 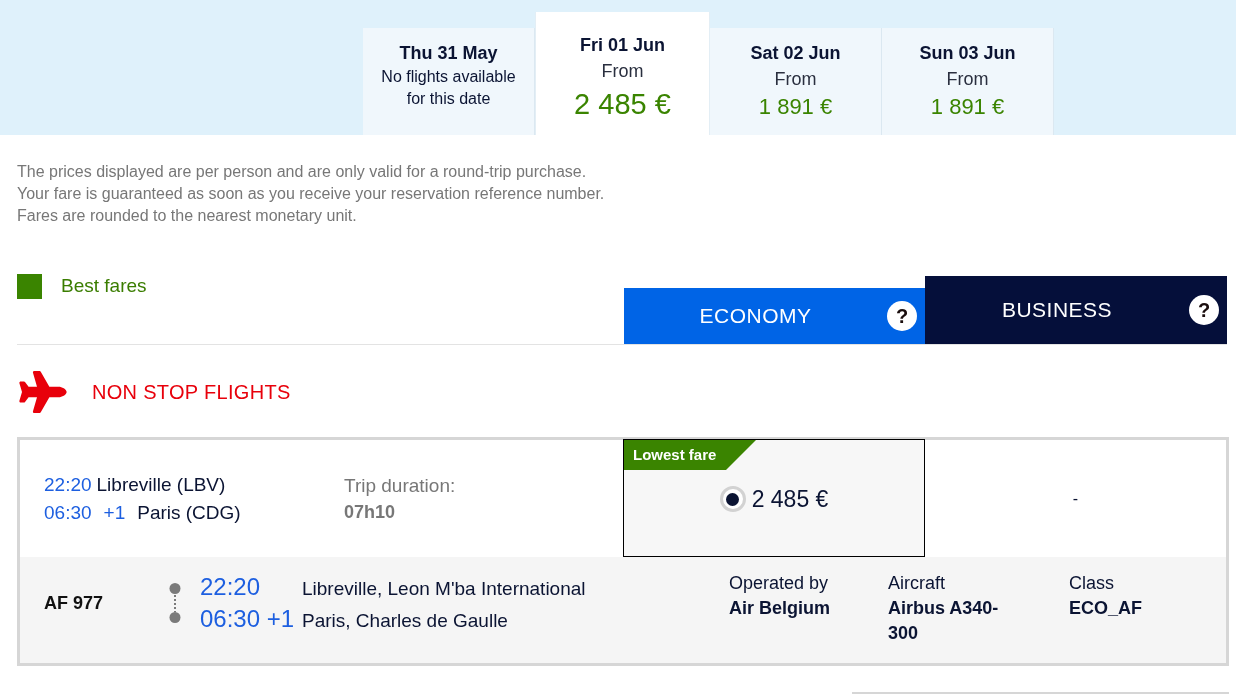 I want to click on legend-label: Best fares, so click(x=104, y=286).